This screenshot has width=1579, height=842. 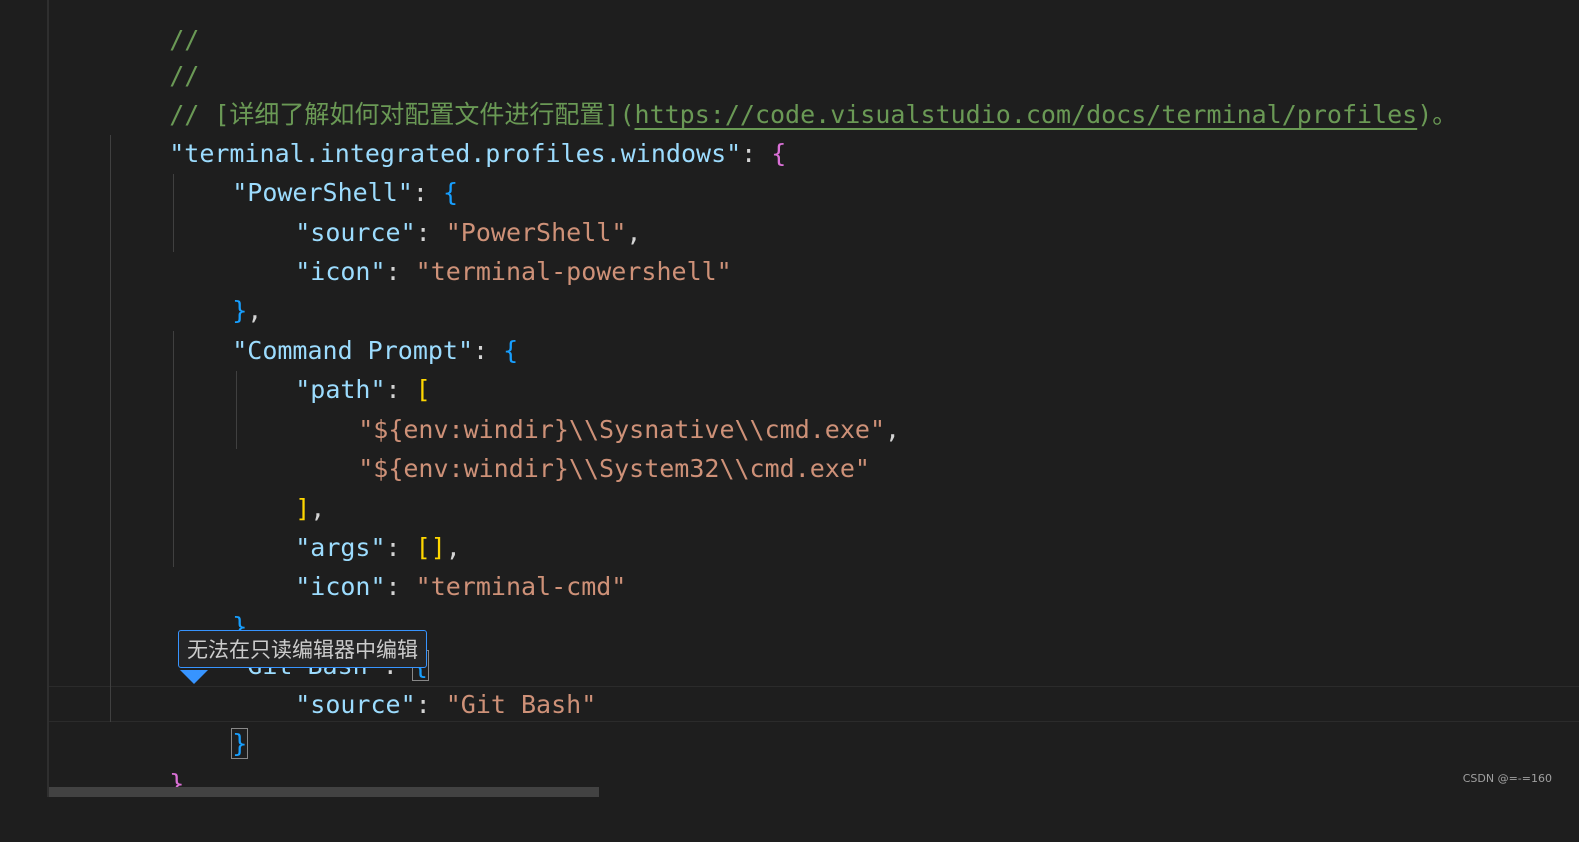 I want to click on comment-text: )。, so click(x=1437, y=114).